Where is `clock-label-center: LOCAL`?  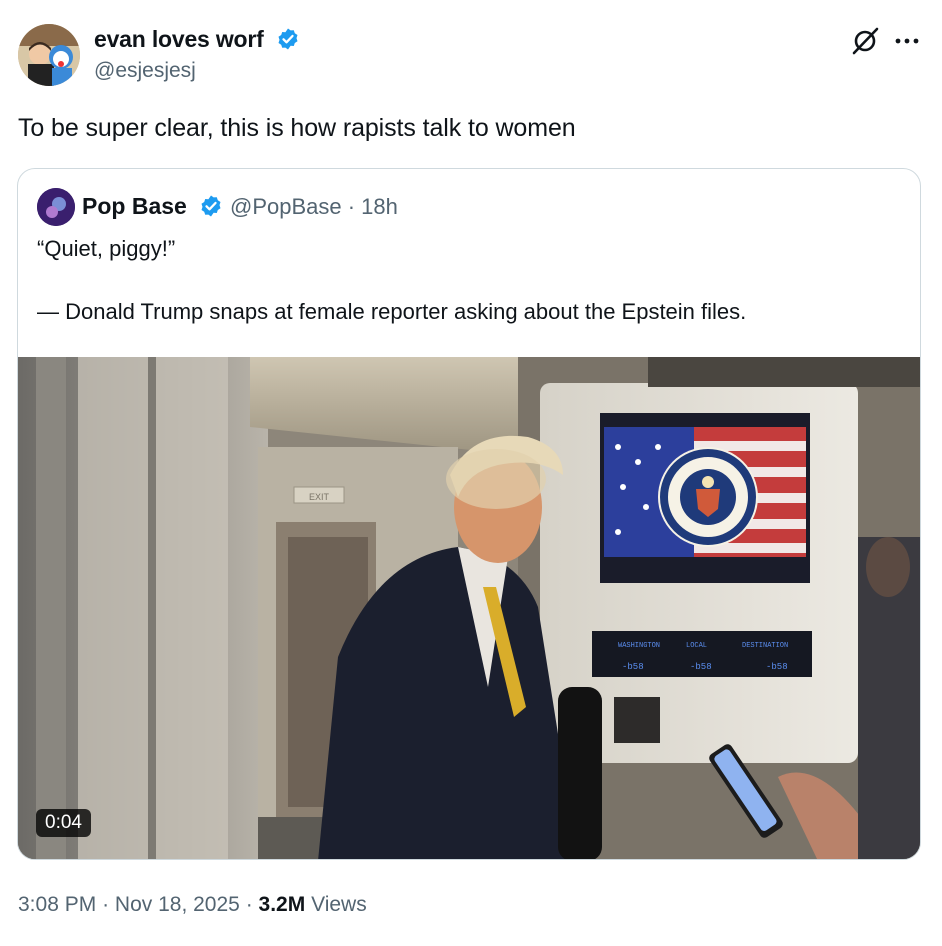
clock-label-center: LOCAL is located at coordinates (696, 646).